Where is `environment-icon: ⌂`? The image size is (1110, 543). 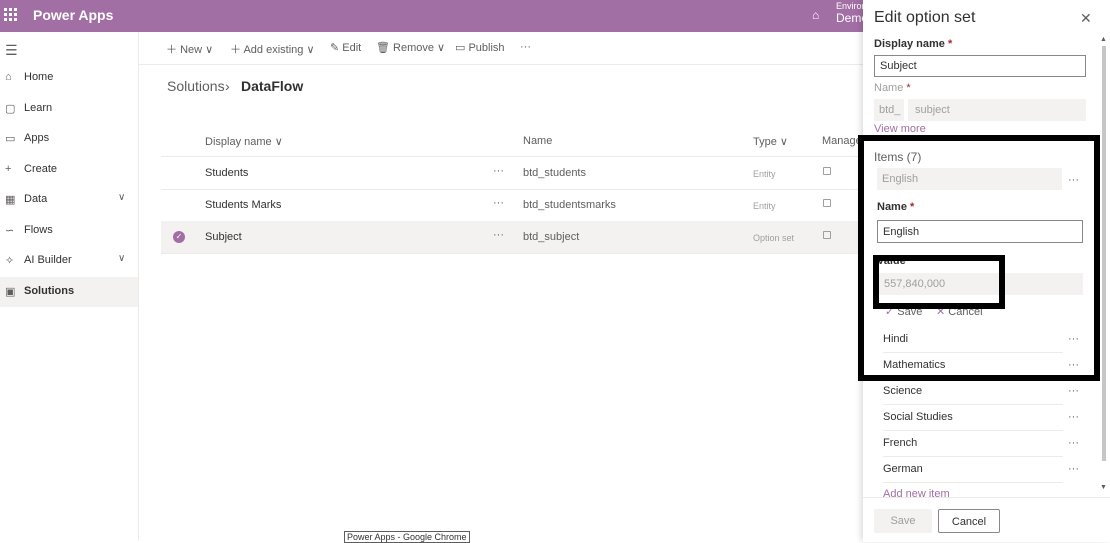 environment-icon: ⌂ is located at coordinates (819, 15).